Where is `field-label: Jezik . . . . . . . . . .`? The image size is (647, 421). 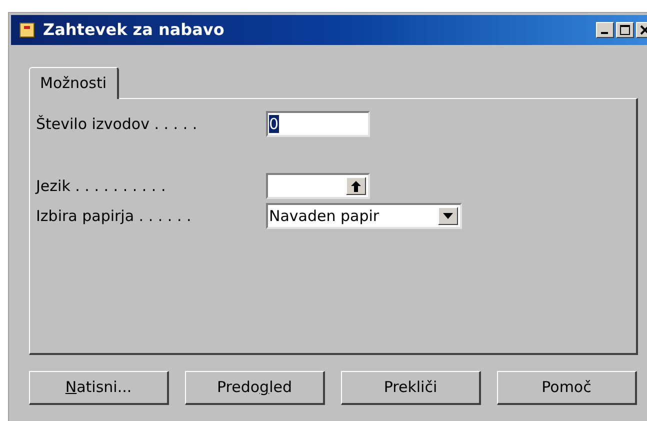
field-label: Jezik . . . . . . . . . . is located at coordinates (101, 186).